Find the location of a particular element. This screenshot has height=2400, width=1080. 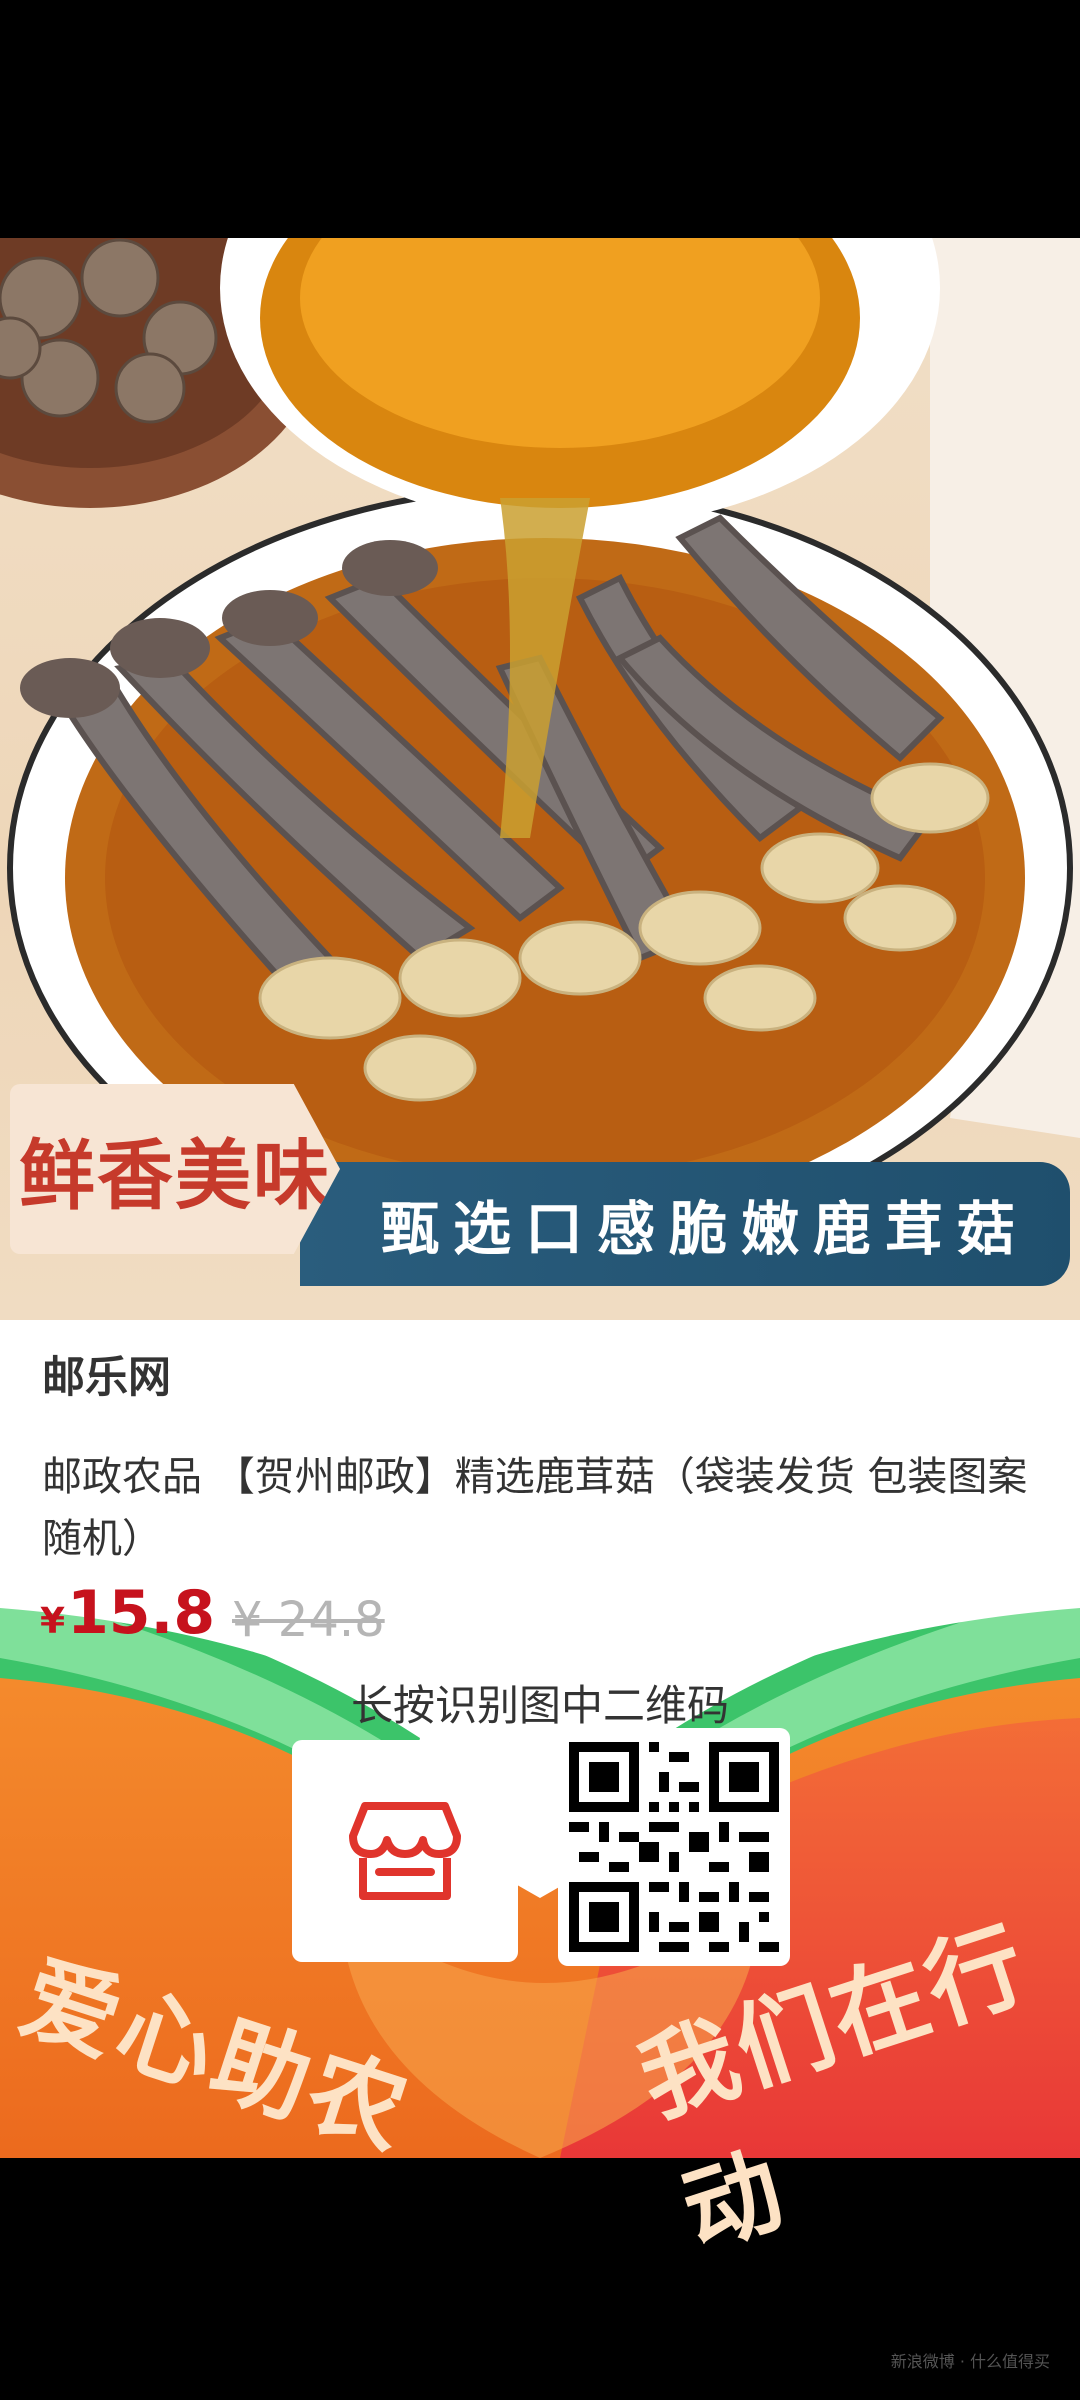

original-price: ¥ 24.8 is located at coordinates (308, 1620).